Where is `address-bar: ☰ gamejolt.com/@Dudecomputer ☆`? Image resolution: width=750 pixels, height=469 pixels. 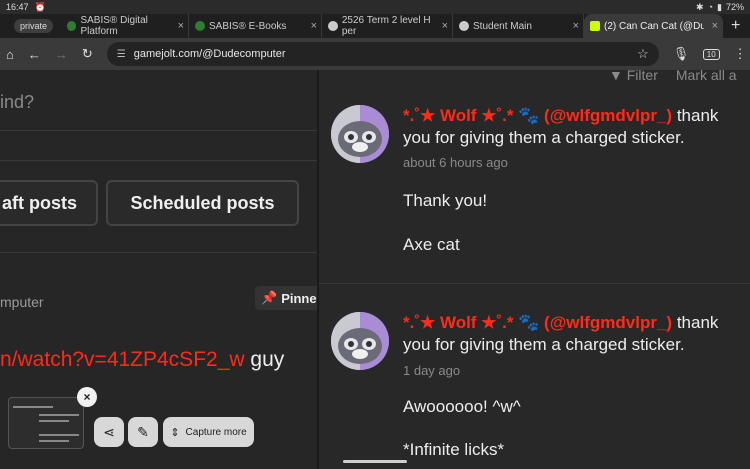 address-bar: ☰ gamejolt.com/@Dudecomputer ☆ is located at coordinates (382, 54).